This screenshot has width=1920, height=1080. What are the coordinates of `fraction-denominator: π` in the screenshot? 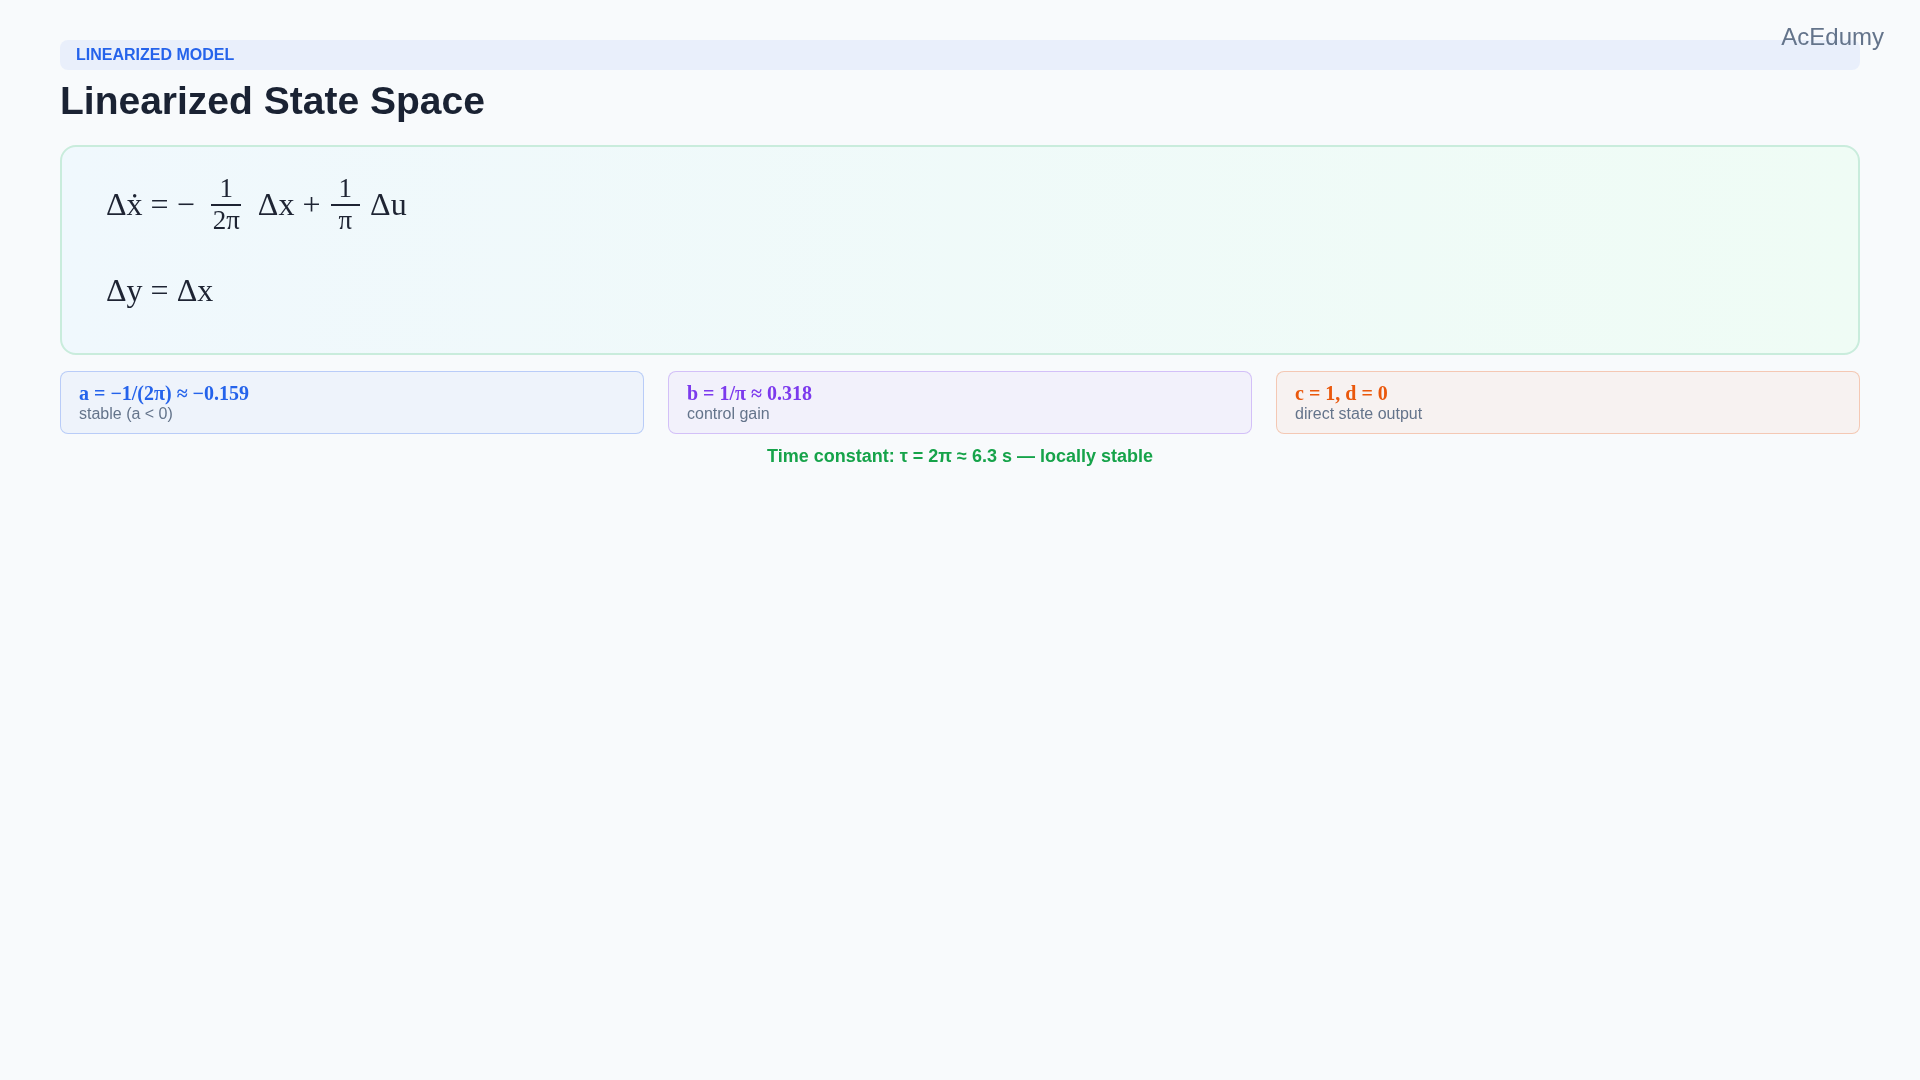 It's located at (345, 220).